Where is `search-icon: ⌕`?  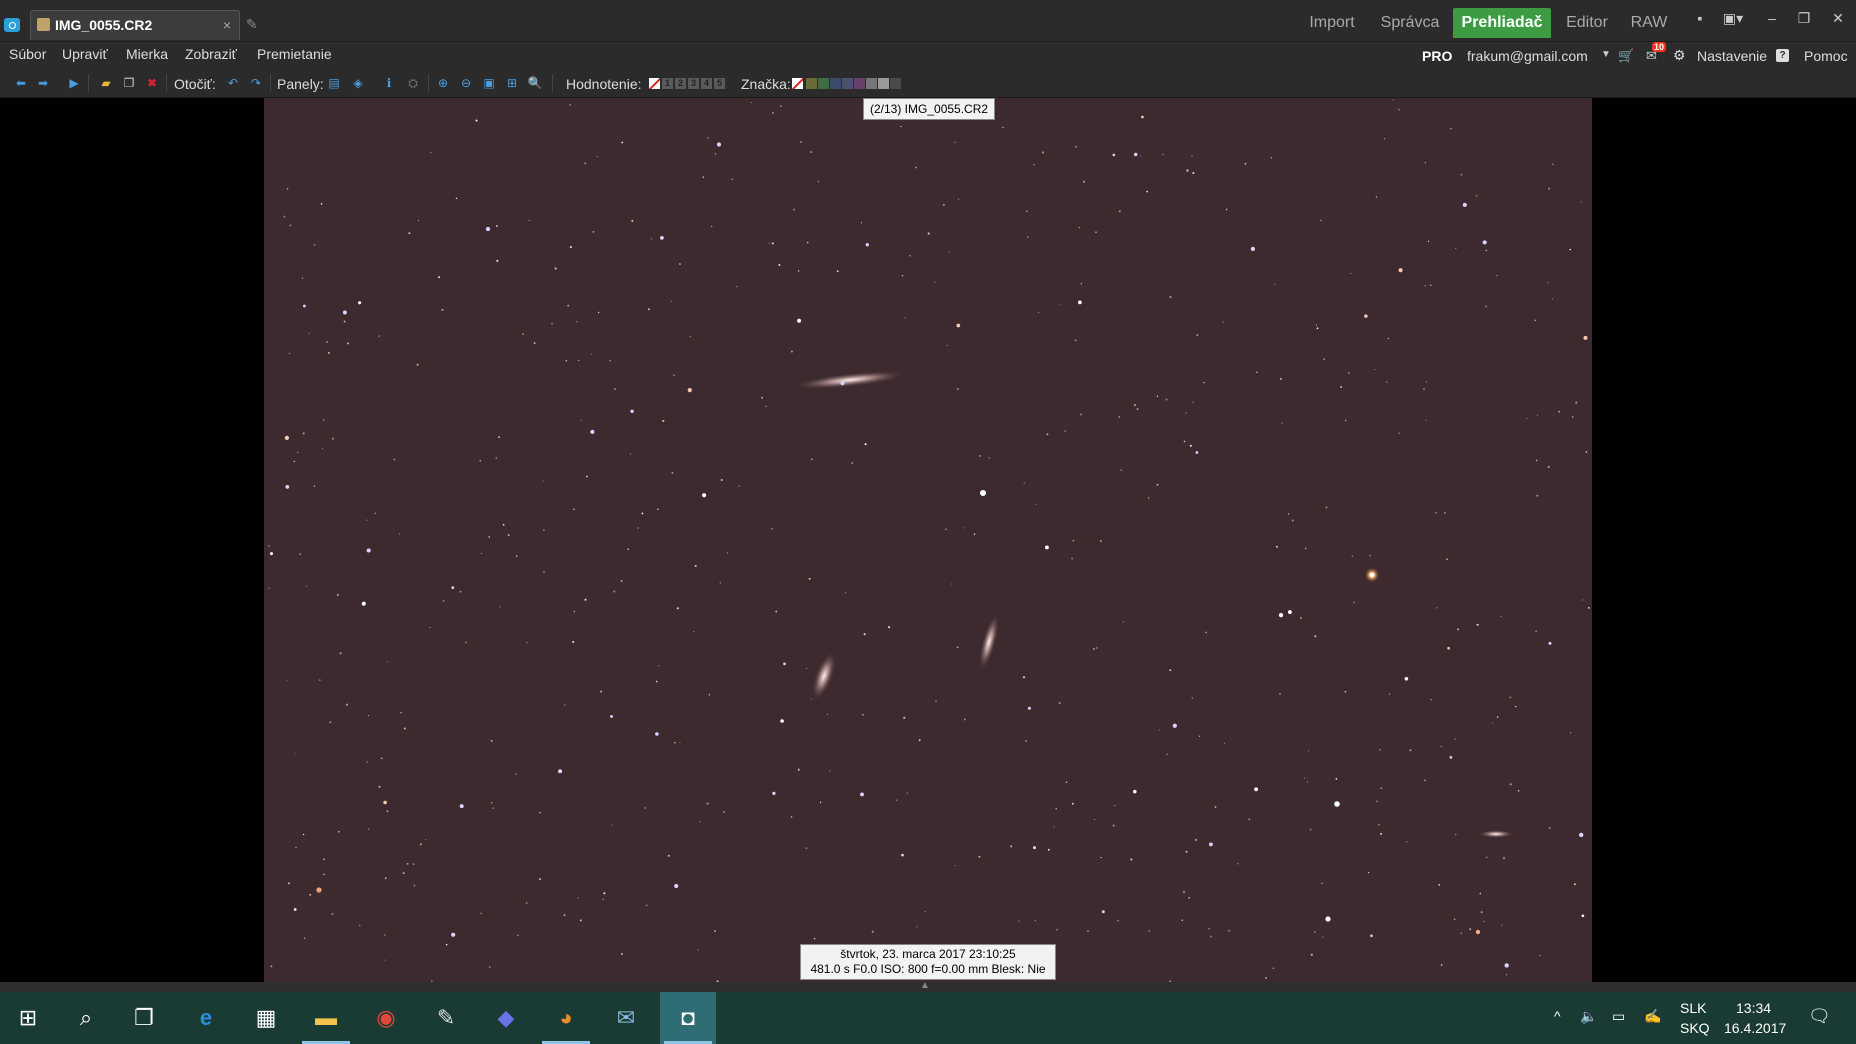 search-icon: ⌕ is located at coordinates (86, 1018).